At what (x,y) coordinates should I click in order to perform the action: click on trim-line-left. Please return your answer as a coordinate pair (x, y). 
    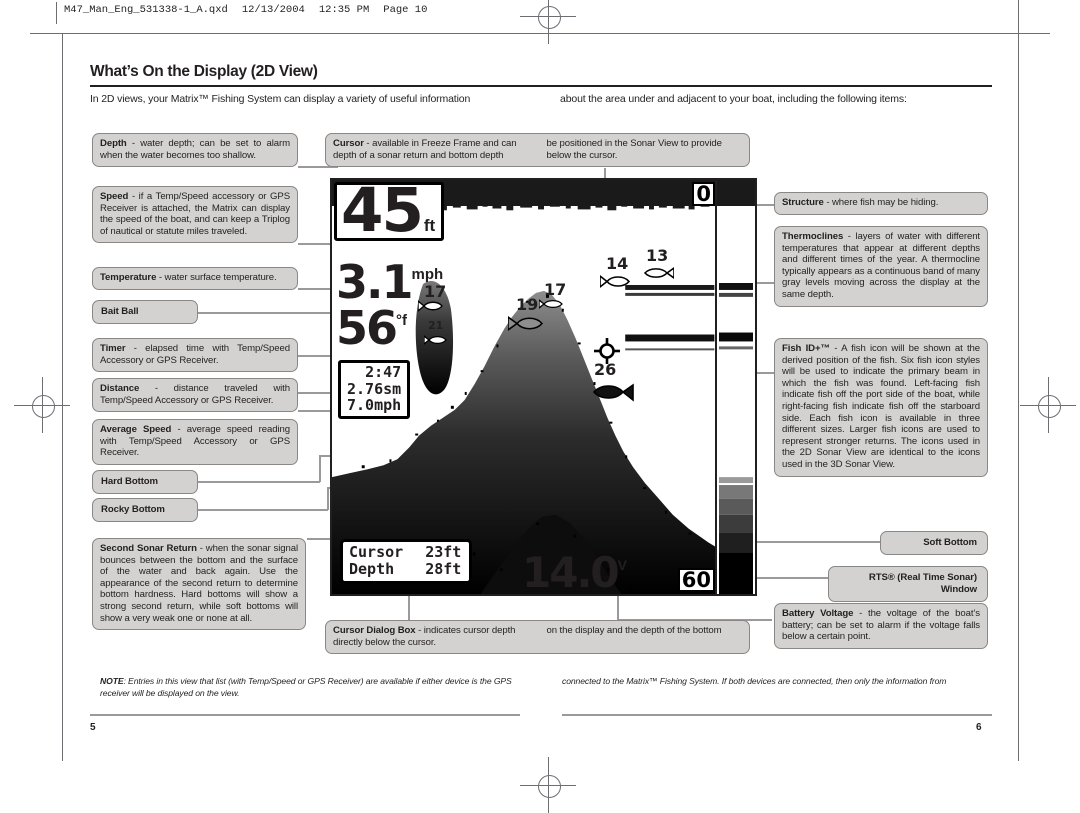
    Looking at the image, I should click on (62, 397).